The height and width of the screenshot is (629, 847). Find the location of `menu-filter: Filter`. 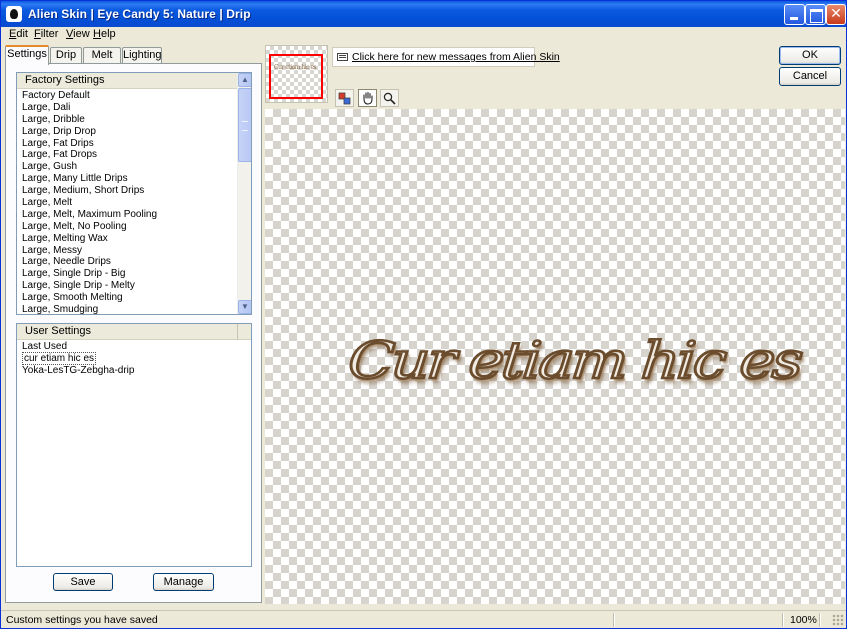

menu-filter: Filter is located at coordinates (46, 34).